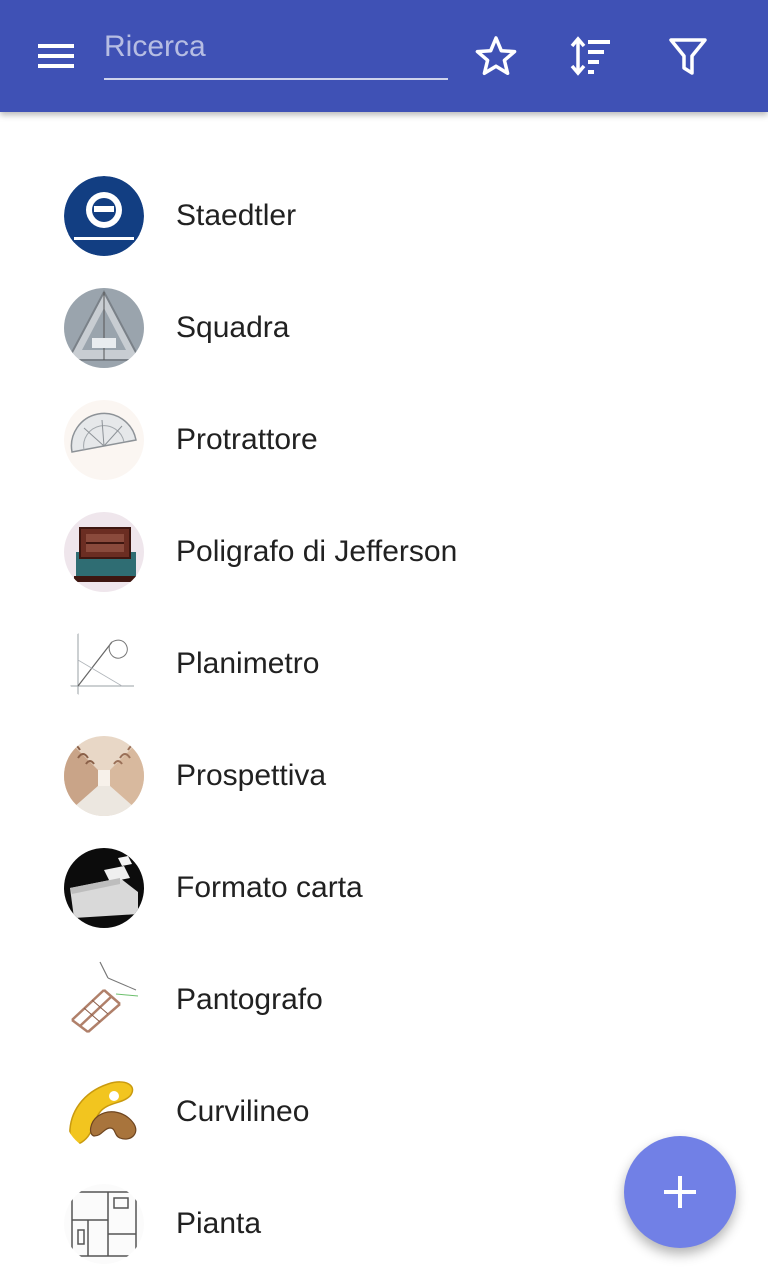 This screenshot has height=1280, width=768. Describe the element at coordinates (248, 663) in the screenshot. I see `list-item-label: Planimetro` at that location.